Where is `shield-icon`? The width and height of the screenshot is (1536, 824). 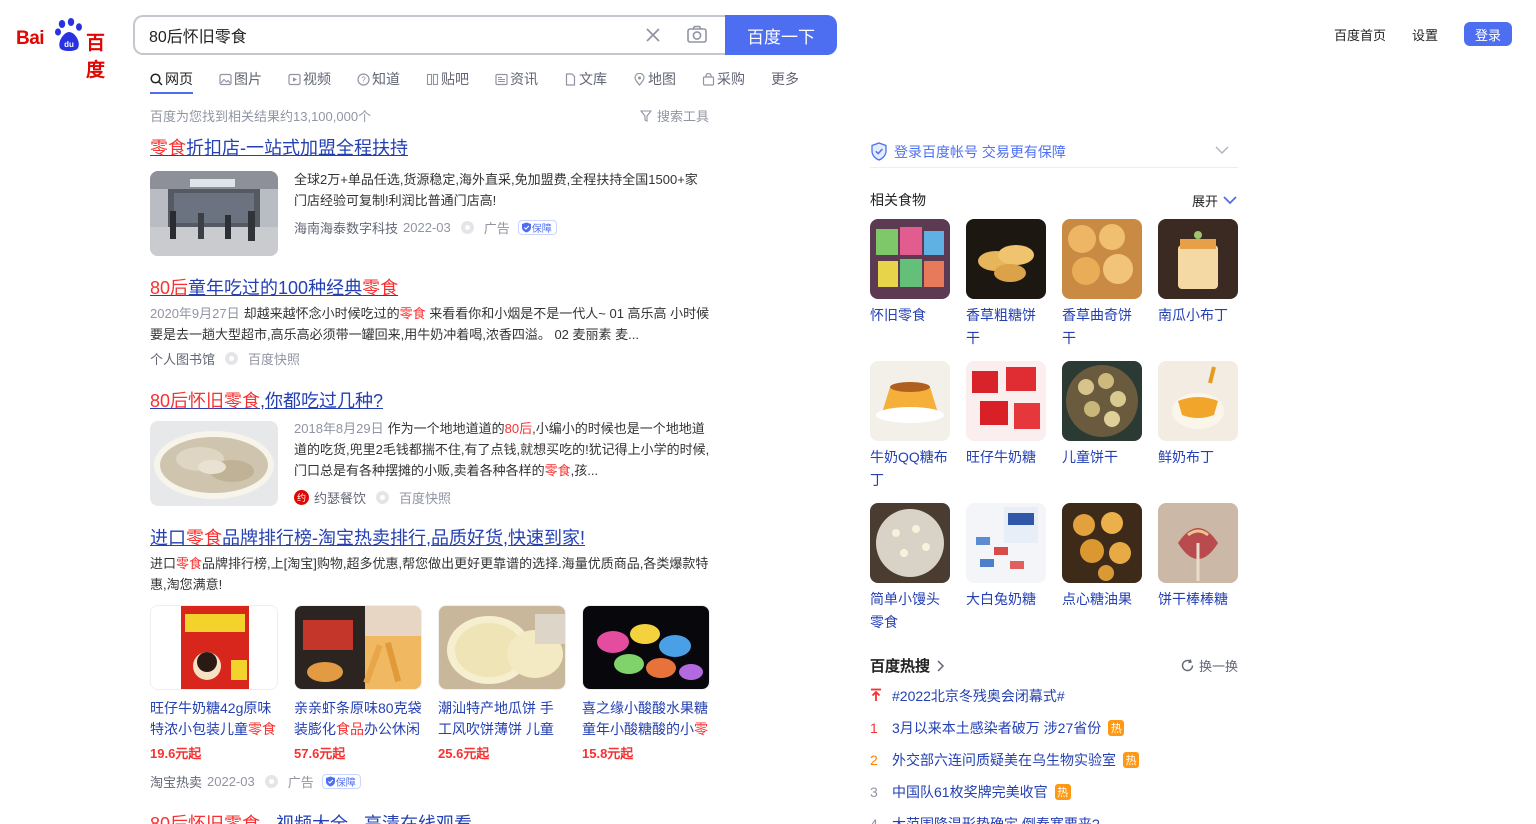 shield-icon is located at coordinates (330, 781).